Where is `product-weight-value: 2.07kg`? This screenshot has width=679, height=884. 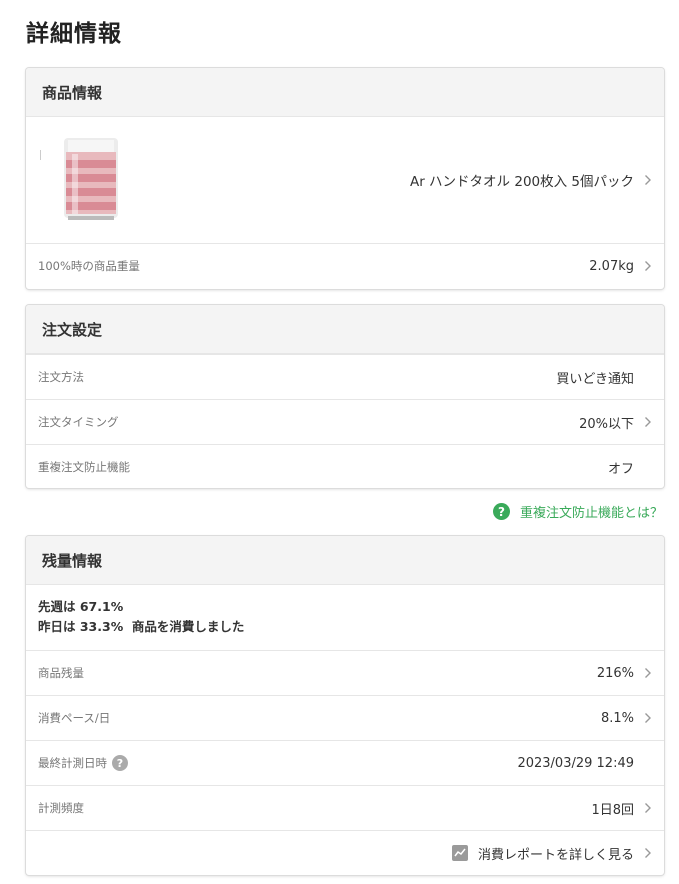 product-weight-value: 2.07kg is located at coordinates (611, 266).